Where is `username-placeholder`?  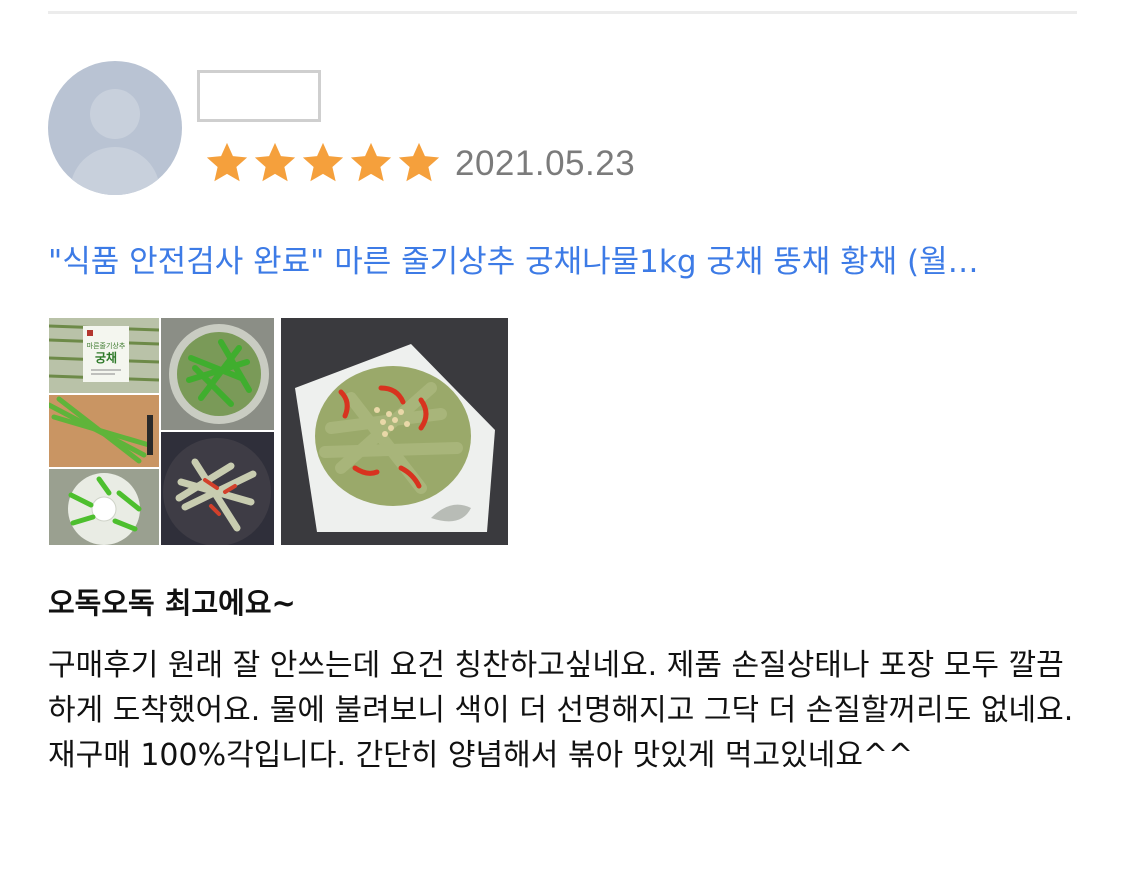
username-placeholder is located at coordinates (259, 96).